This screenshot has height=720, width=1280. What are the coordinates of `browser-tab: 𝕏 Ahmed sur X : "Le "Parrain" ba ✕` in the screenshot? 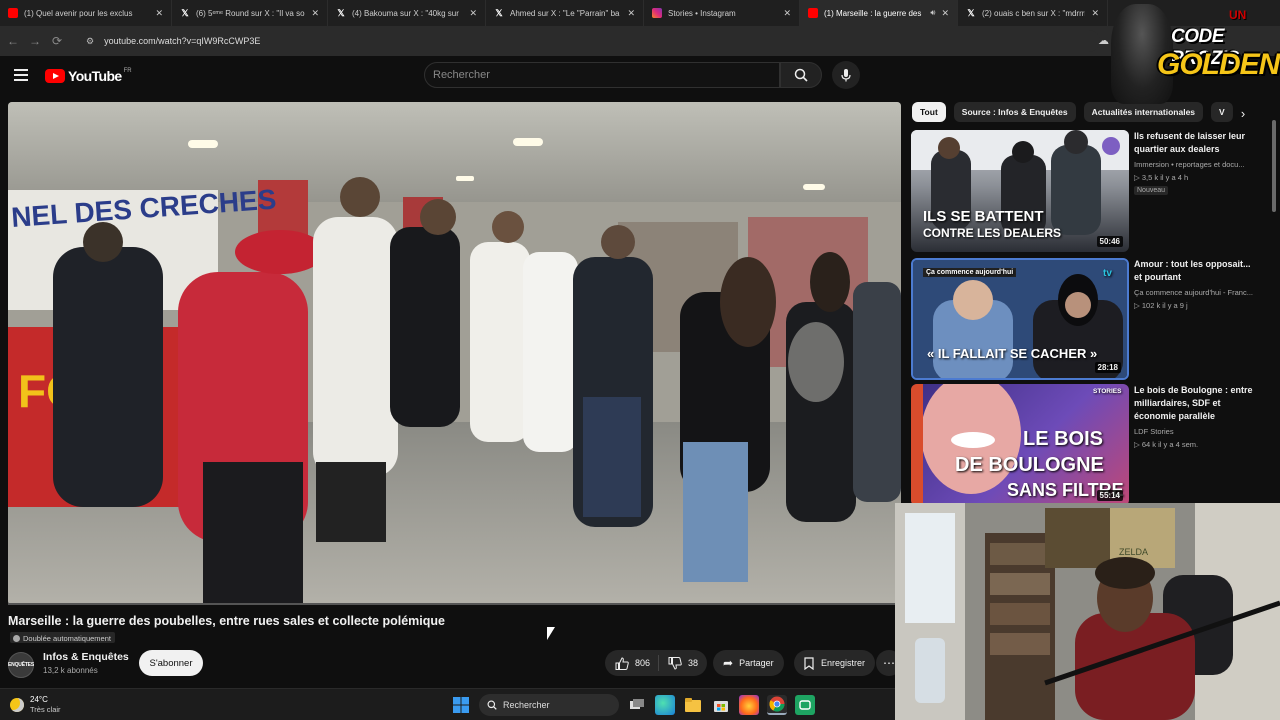 It's located at (565, 13).